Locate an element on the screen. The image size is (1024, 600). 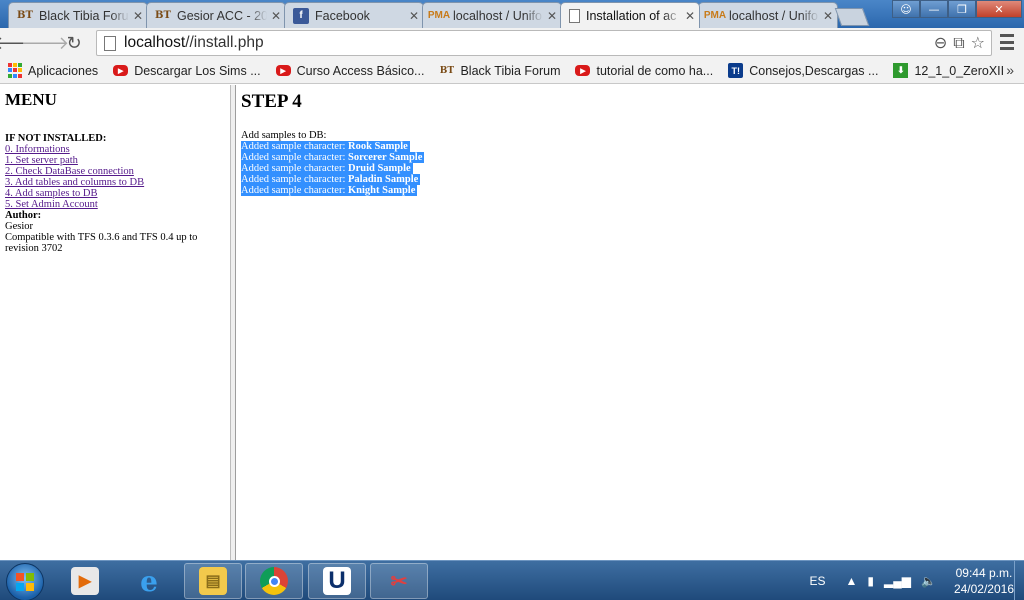
taskbar-file-explorer: ▤ is located at coordinates (213, 581).